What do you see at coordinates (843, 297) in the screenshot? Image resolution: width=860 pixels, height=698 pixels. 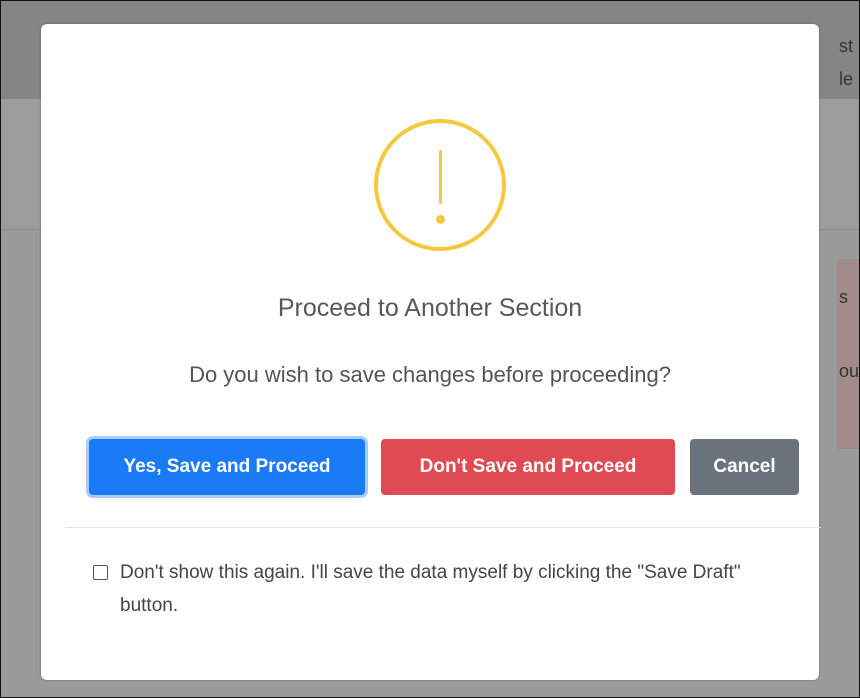 I see `background-text-fragment: s` at bounding box center [843, 297].